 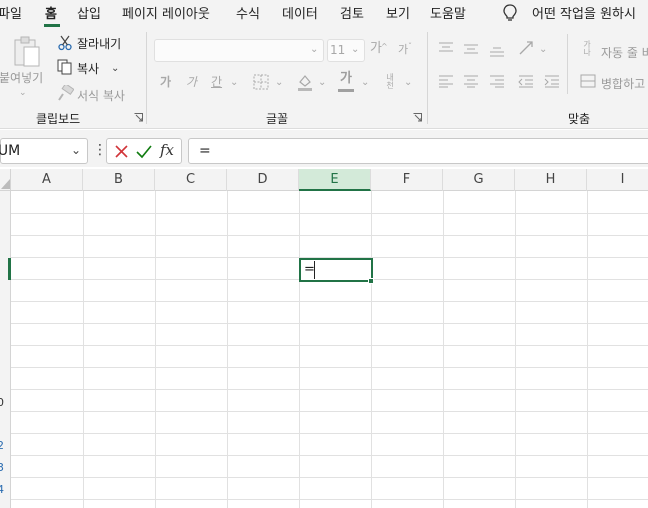 I want to click on bottom-align-icon, so click(x=497, y=50).